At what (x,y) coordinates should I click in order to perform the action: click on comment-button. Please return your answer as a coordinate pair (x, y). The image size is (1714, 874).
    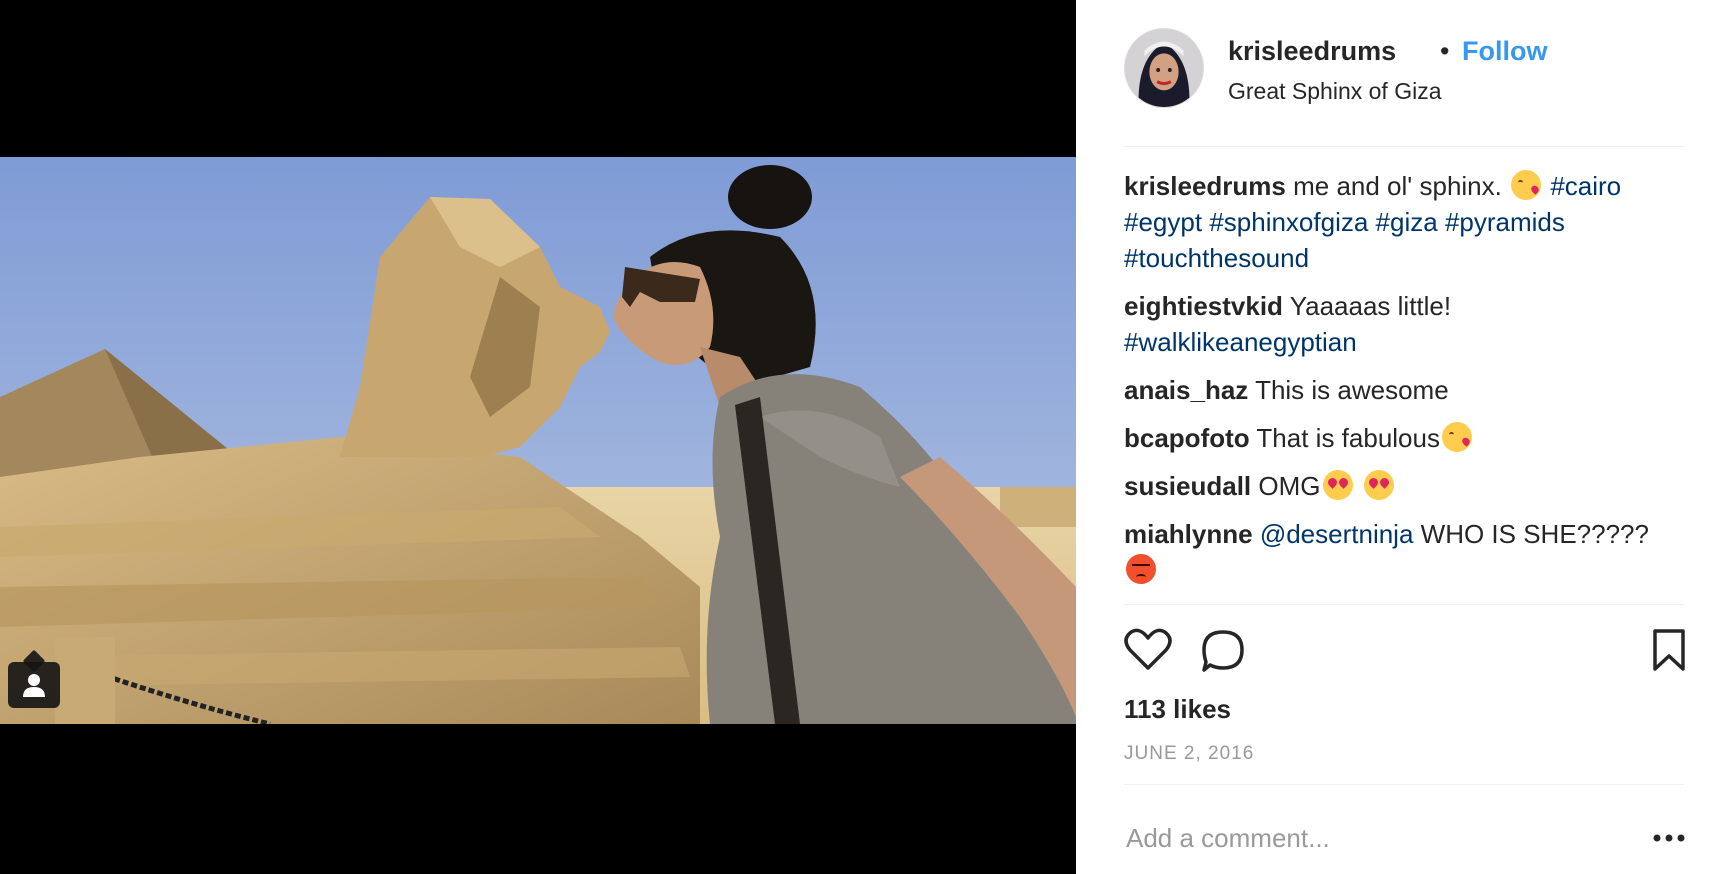
    Looking at the image, I should click on (1223, 653).